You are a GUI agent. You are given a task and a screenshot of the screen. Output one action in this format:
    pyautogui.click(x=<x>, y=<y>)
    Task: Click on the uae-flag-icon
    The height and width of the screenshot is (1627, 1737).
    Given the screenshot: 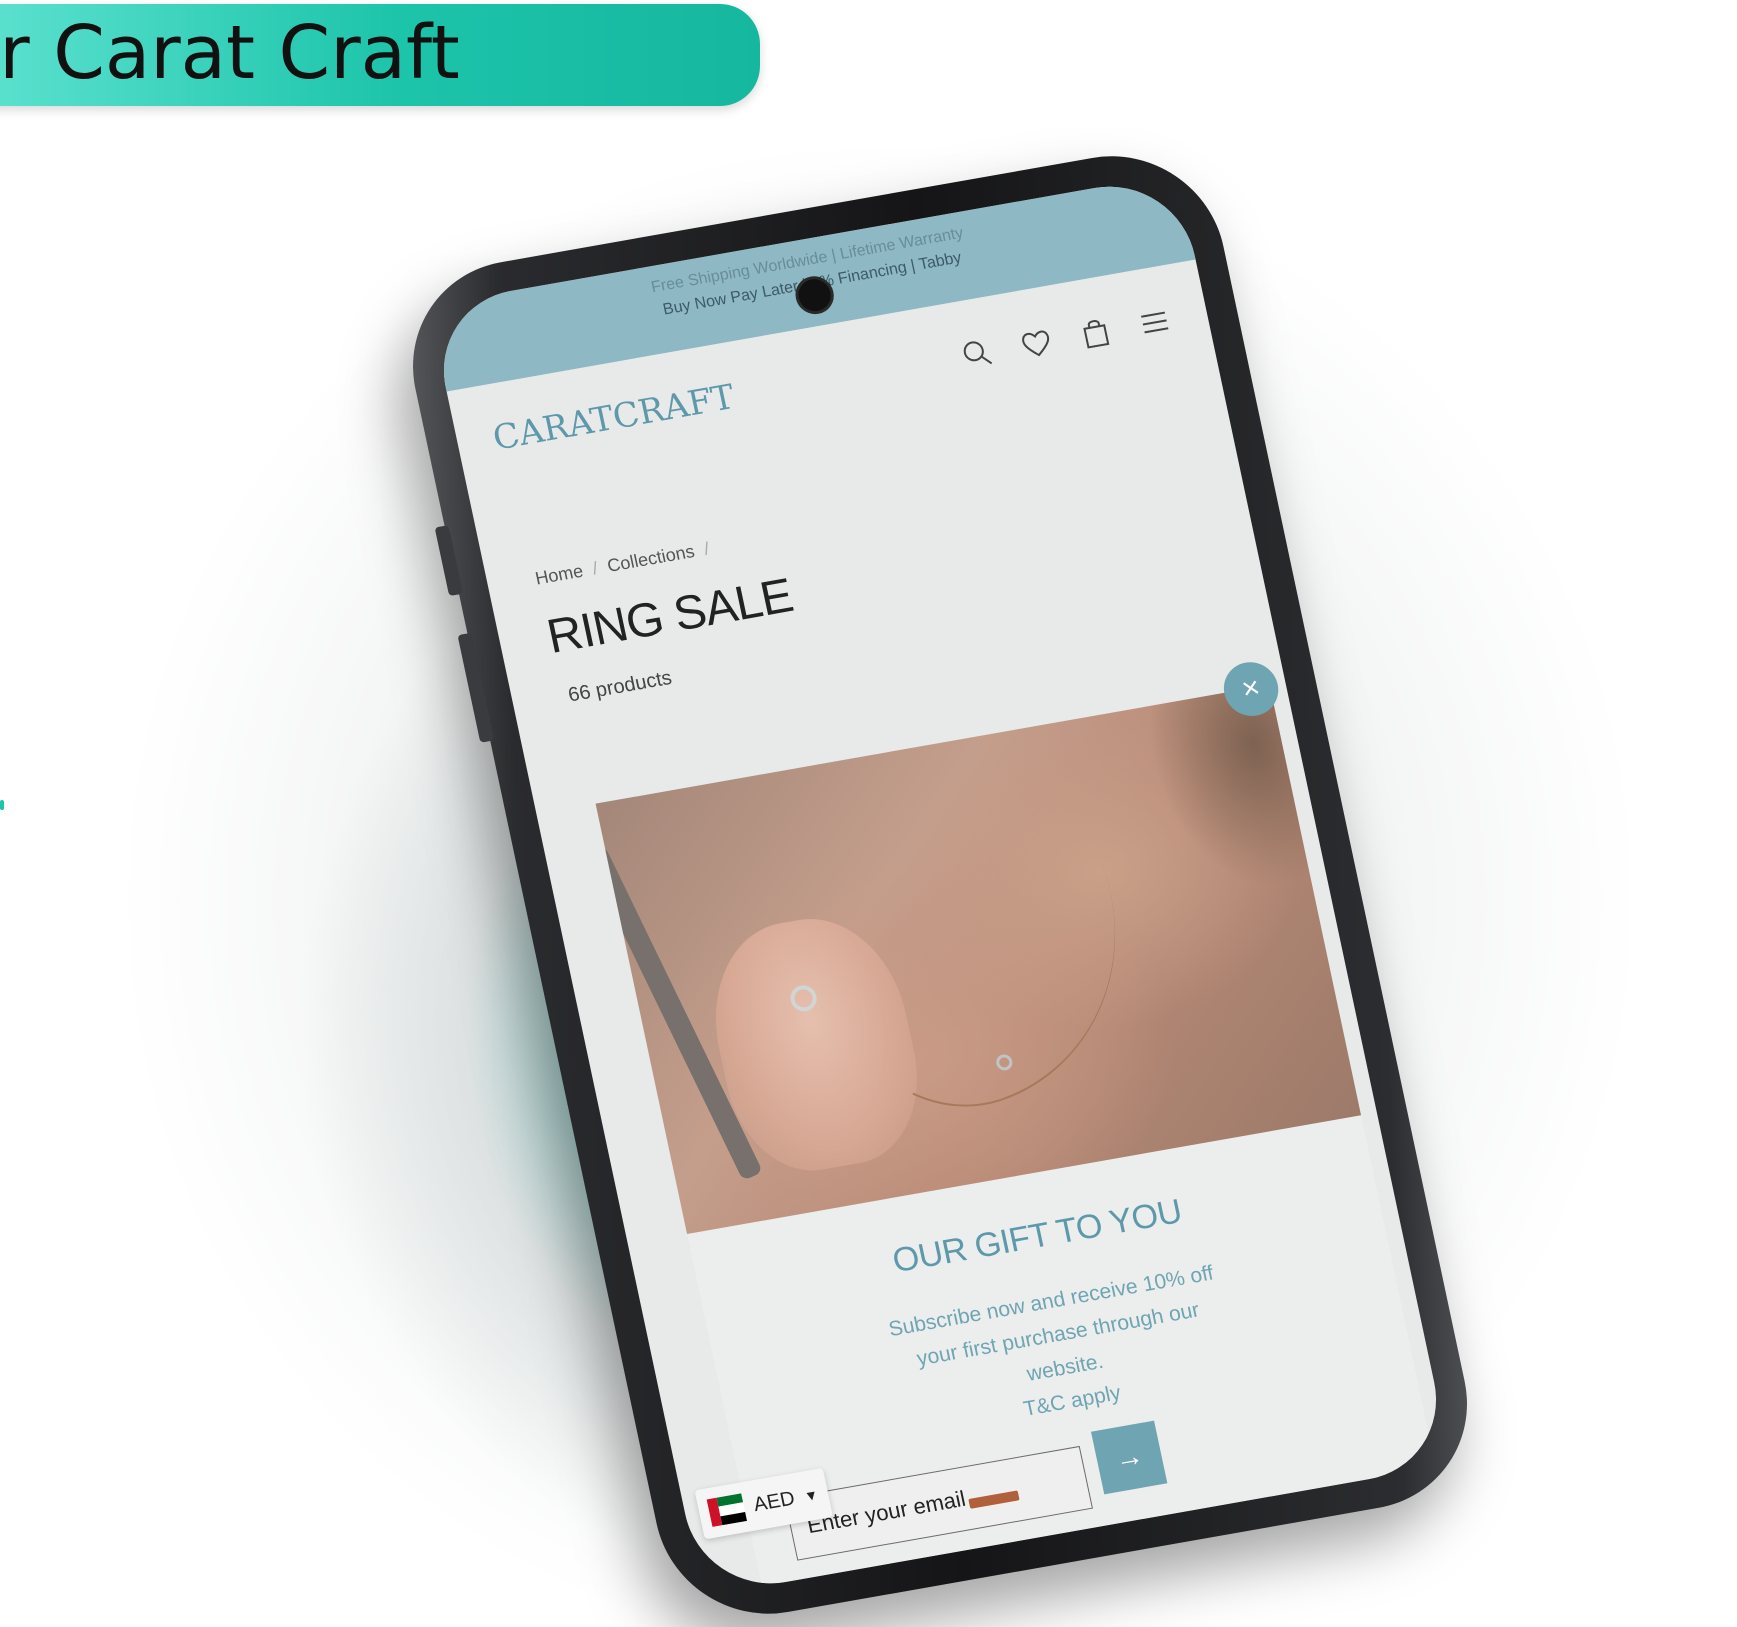 What is the action you would take?
    pyautogui.click(x=726, y=1510)
    